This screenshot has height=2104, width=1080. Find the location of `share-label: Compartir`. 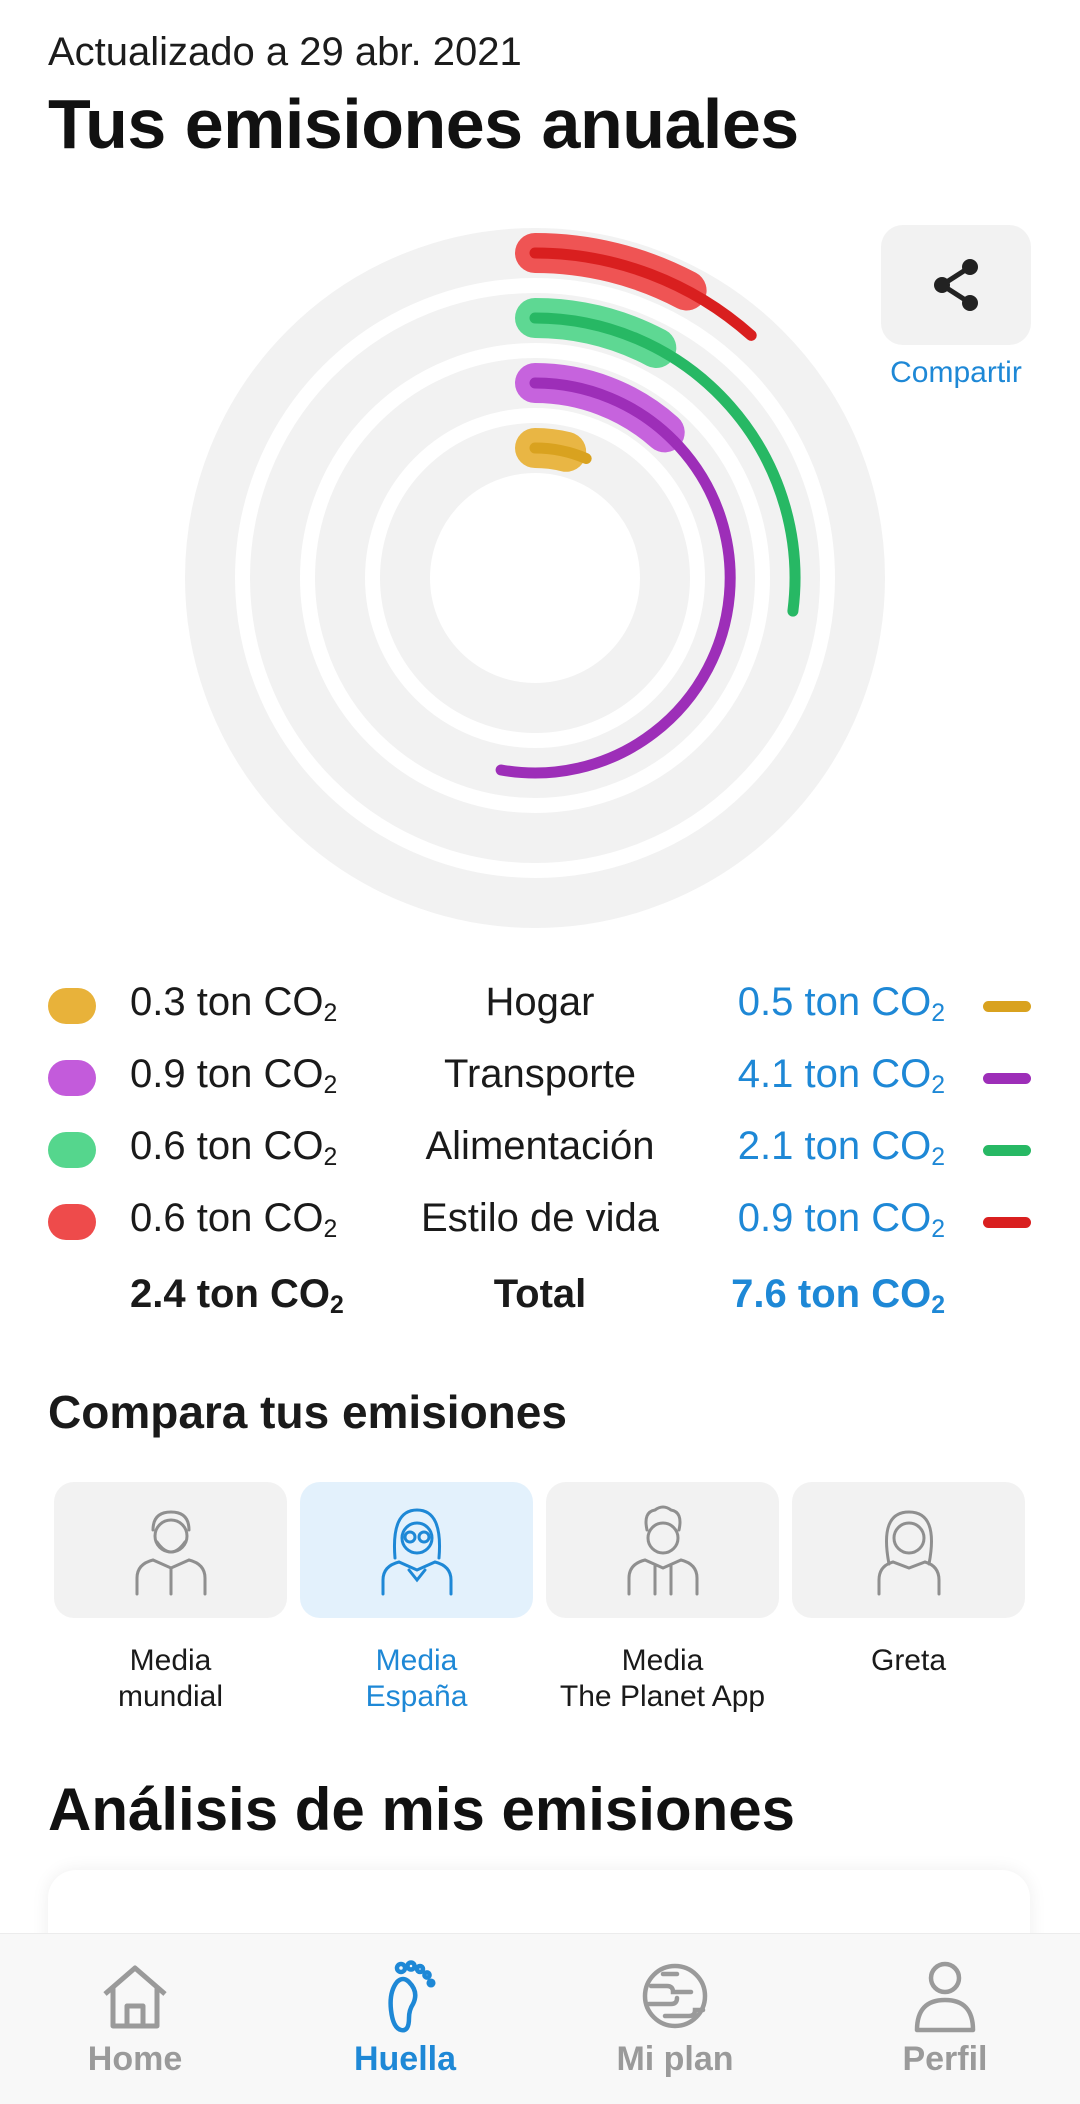

share-label: Compartir is located at coordinates (956, 373).